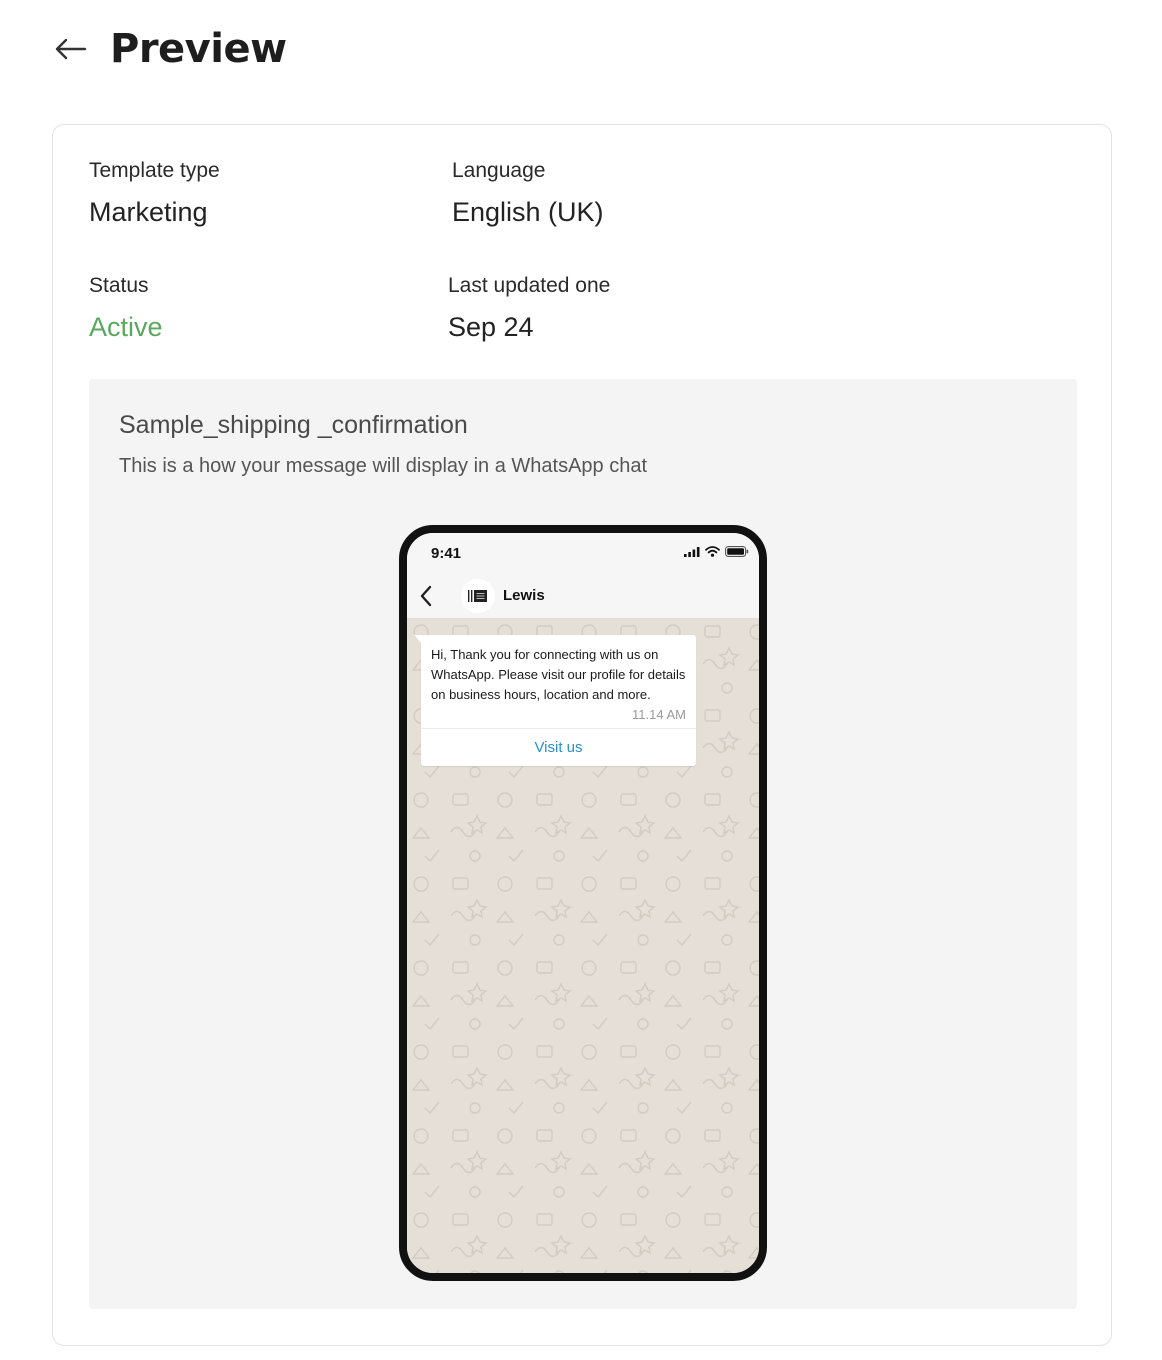  What do you see at coordinates (524, 595) in the screenshot?
I see `contact-name: Lewis` at bounding box center [524, 595].